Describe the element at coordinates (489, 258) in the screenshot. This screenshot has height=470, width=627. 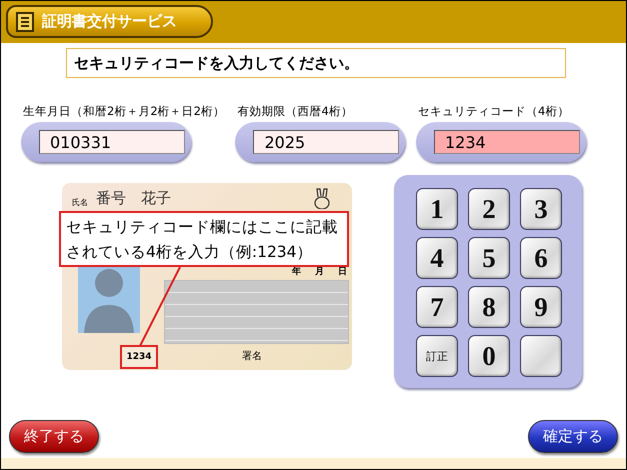
I see `digit-key: 5` at that location.